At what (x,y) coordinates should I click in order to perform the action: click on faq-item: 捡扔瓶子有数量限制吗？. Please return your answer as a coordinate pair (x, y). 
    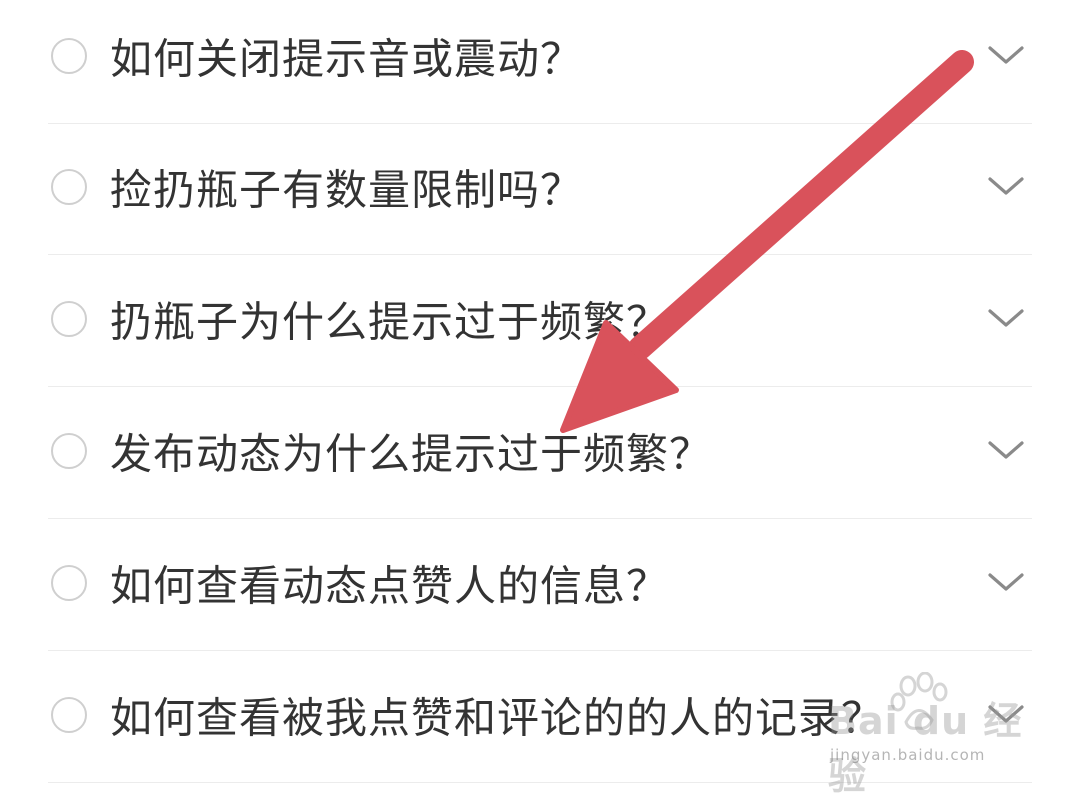
    Looking at the image, I should click on (540, 189).